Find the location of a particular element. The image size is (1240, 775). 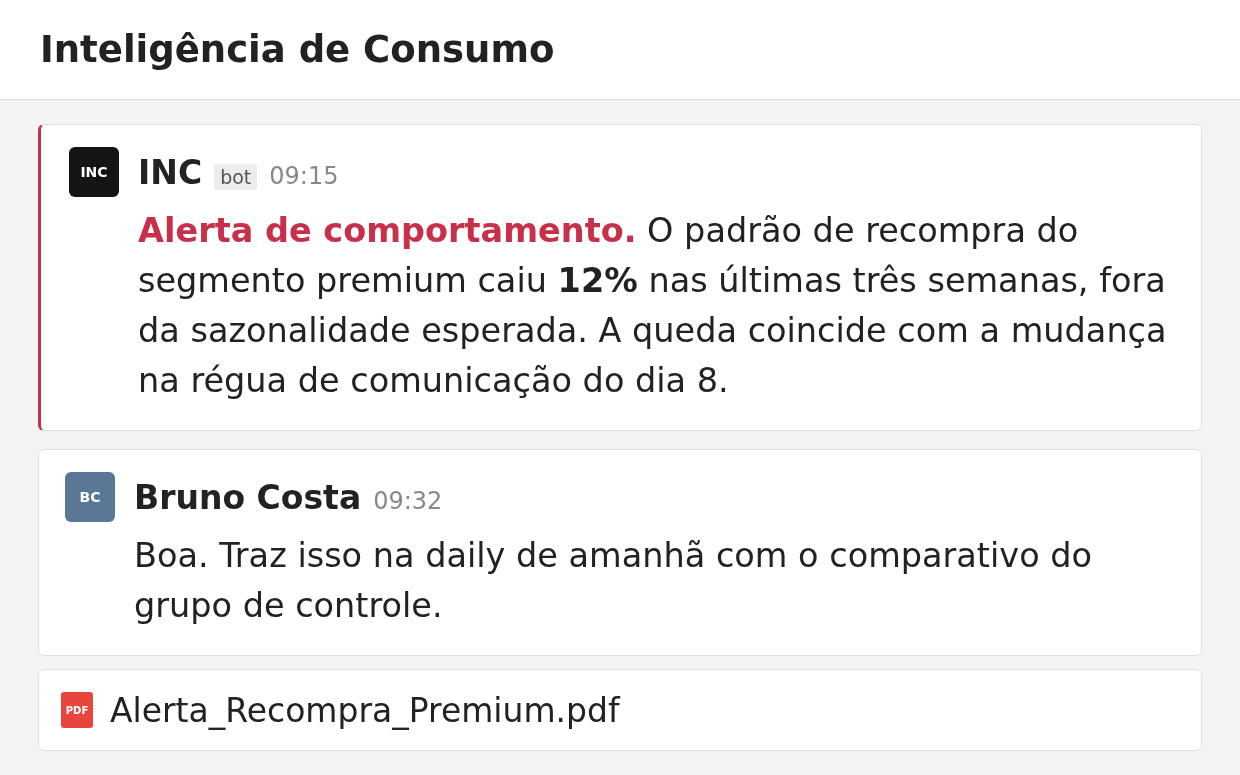

bot-tag: bot is located at coordinates (236, 176).